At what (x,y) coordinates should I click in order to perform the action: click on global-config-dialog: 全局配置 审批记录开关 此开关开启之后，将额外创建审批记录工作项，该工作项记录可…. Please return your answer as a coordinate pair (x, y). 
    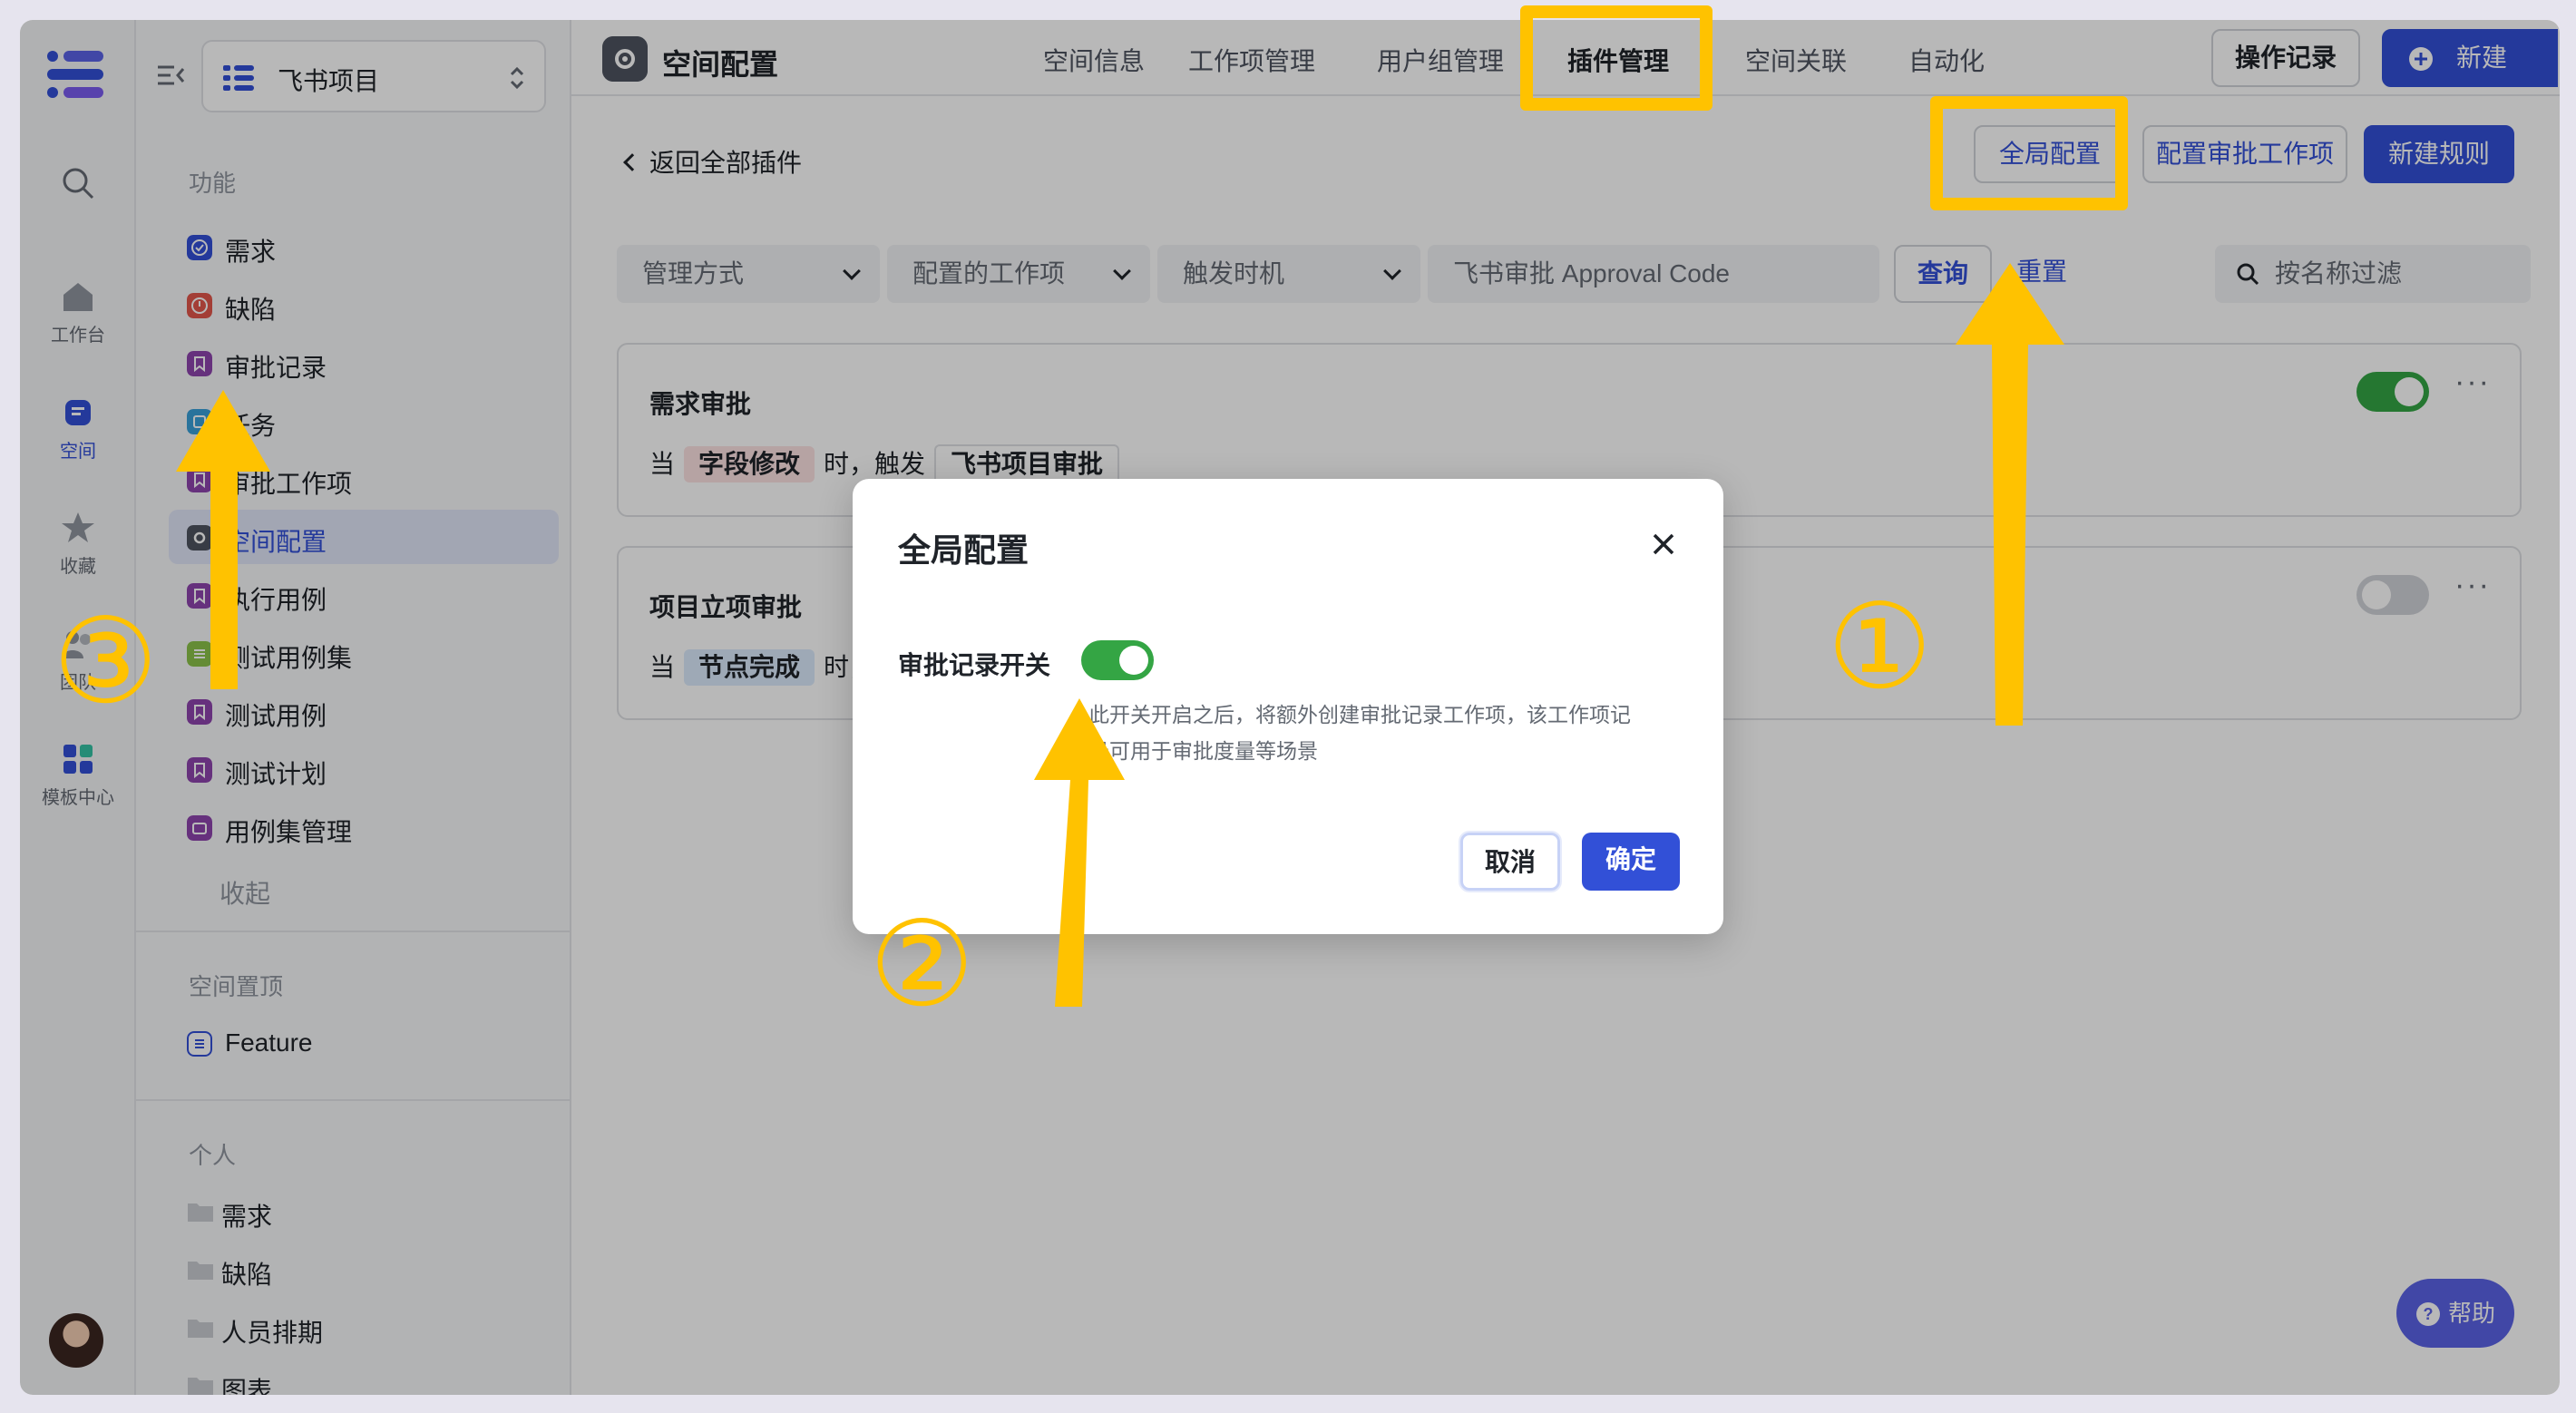
    Looking at the image, I should click on (1288, 706).